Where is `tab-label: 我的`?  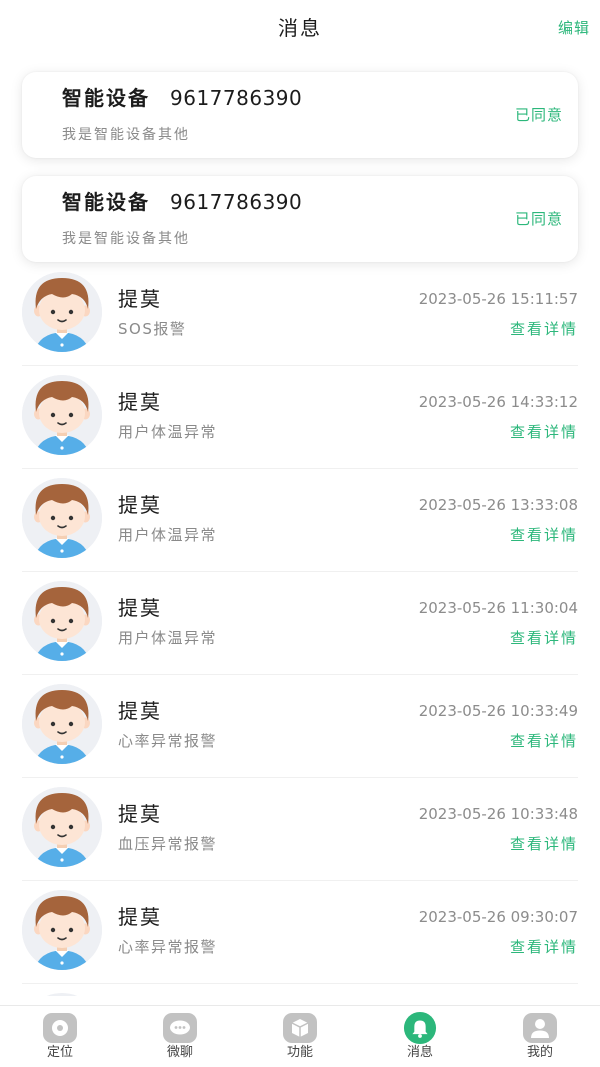 tab-label: 我的 is located at coordinates (539, 1052).